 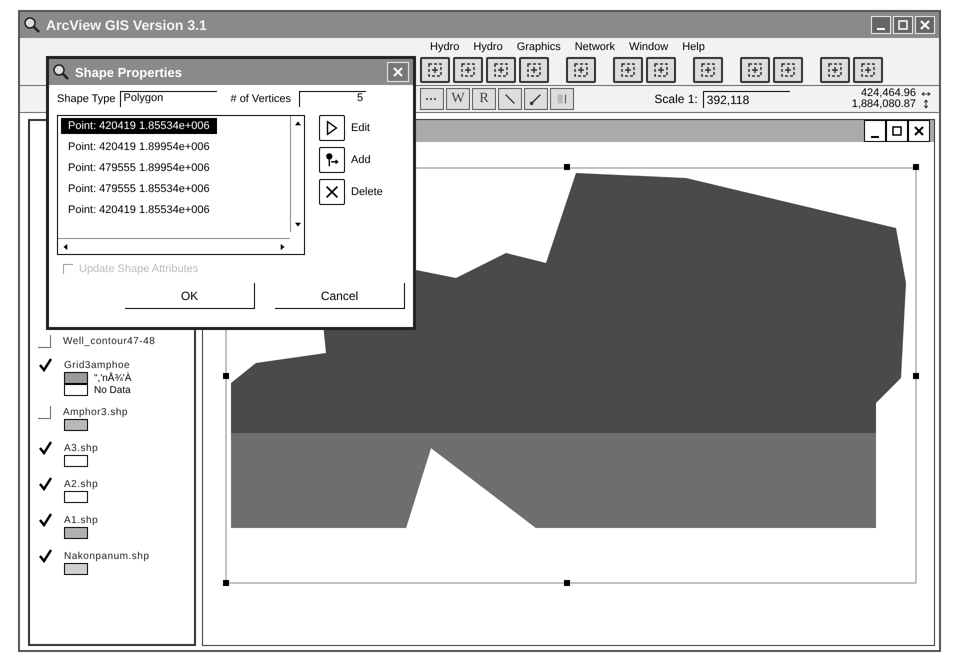 I want to click on split-icon, so click(x=562, y=99).